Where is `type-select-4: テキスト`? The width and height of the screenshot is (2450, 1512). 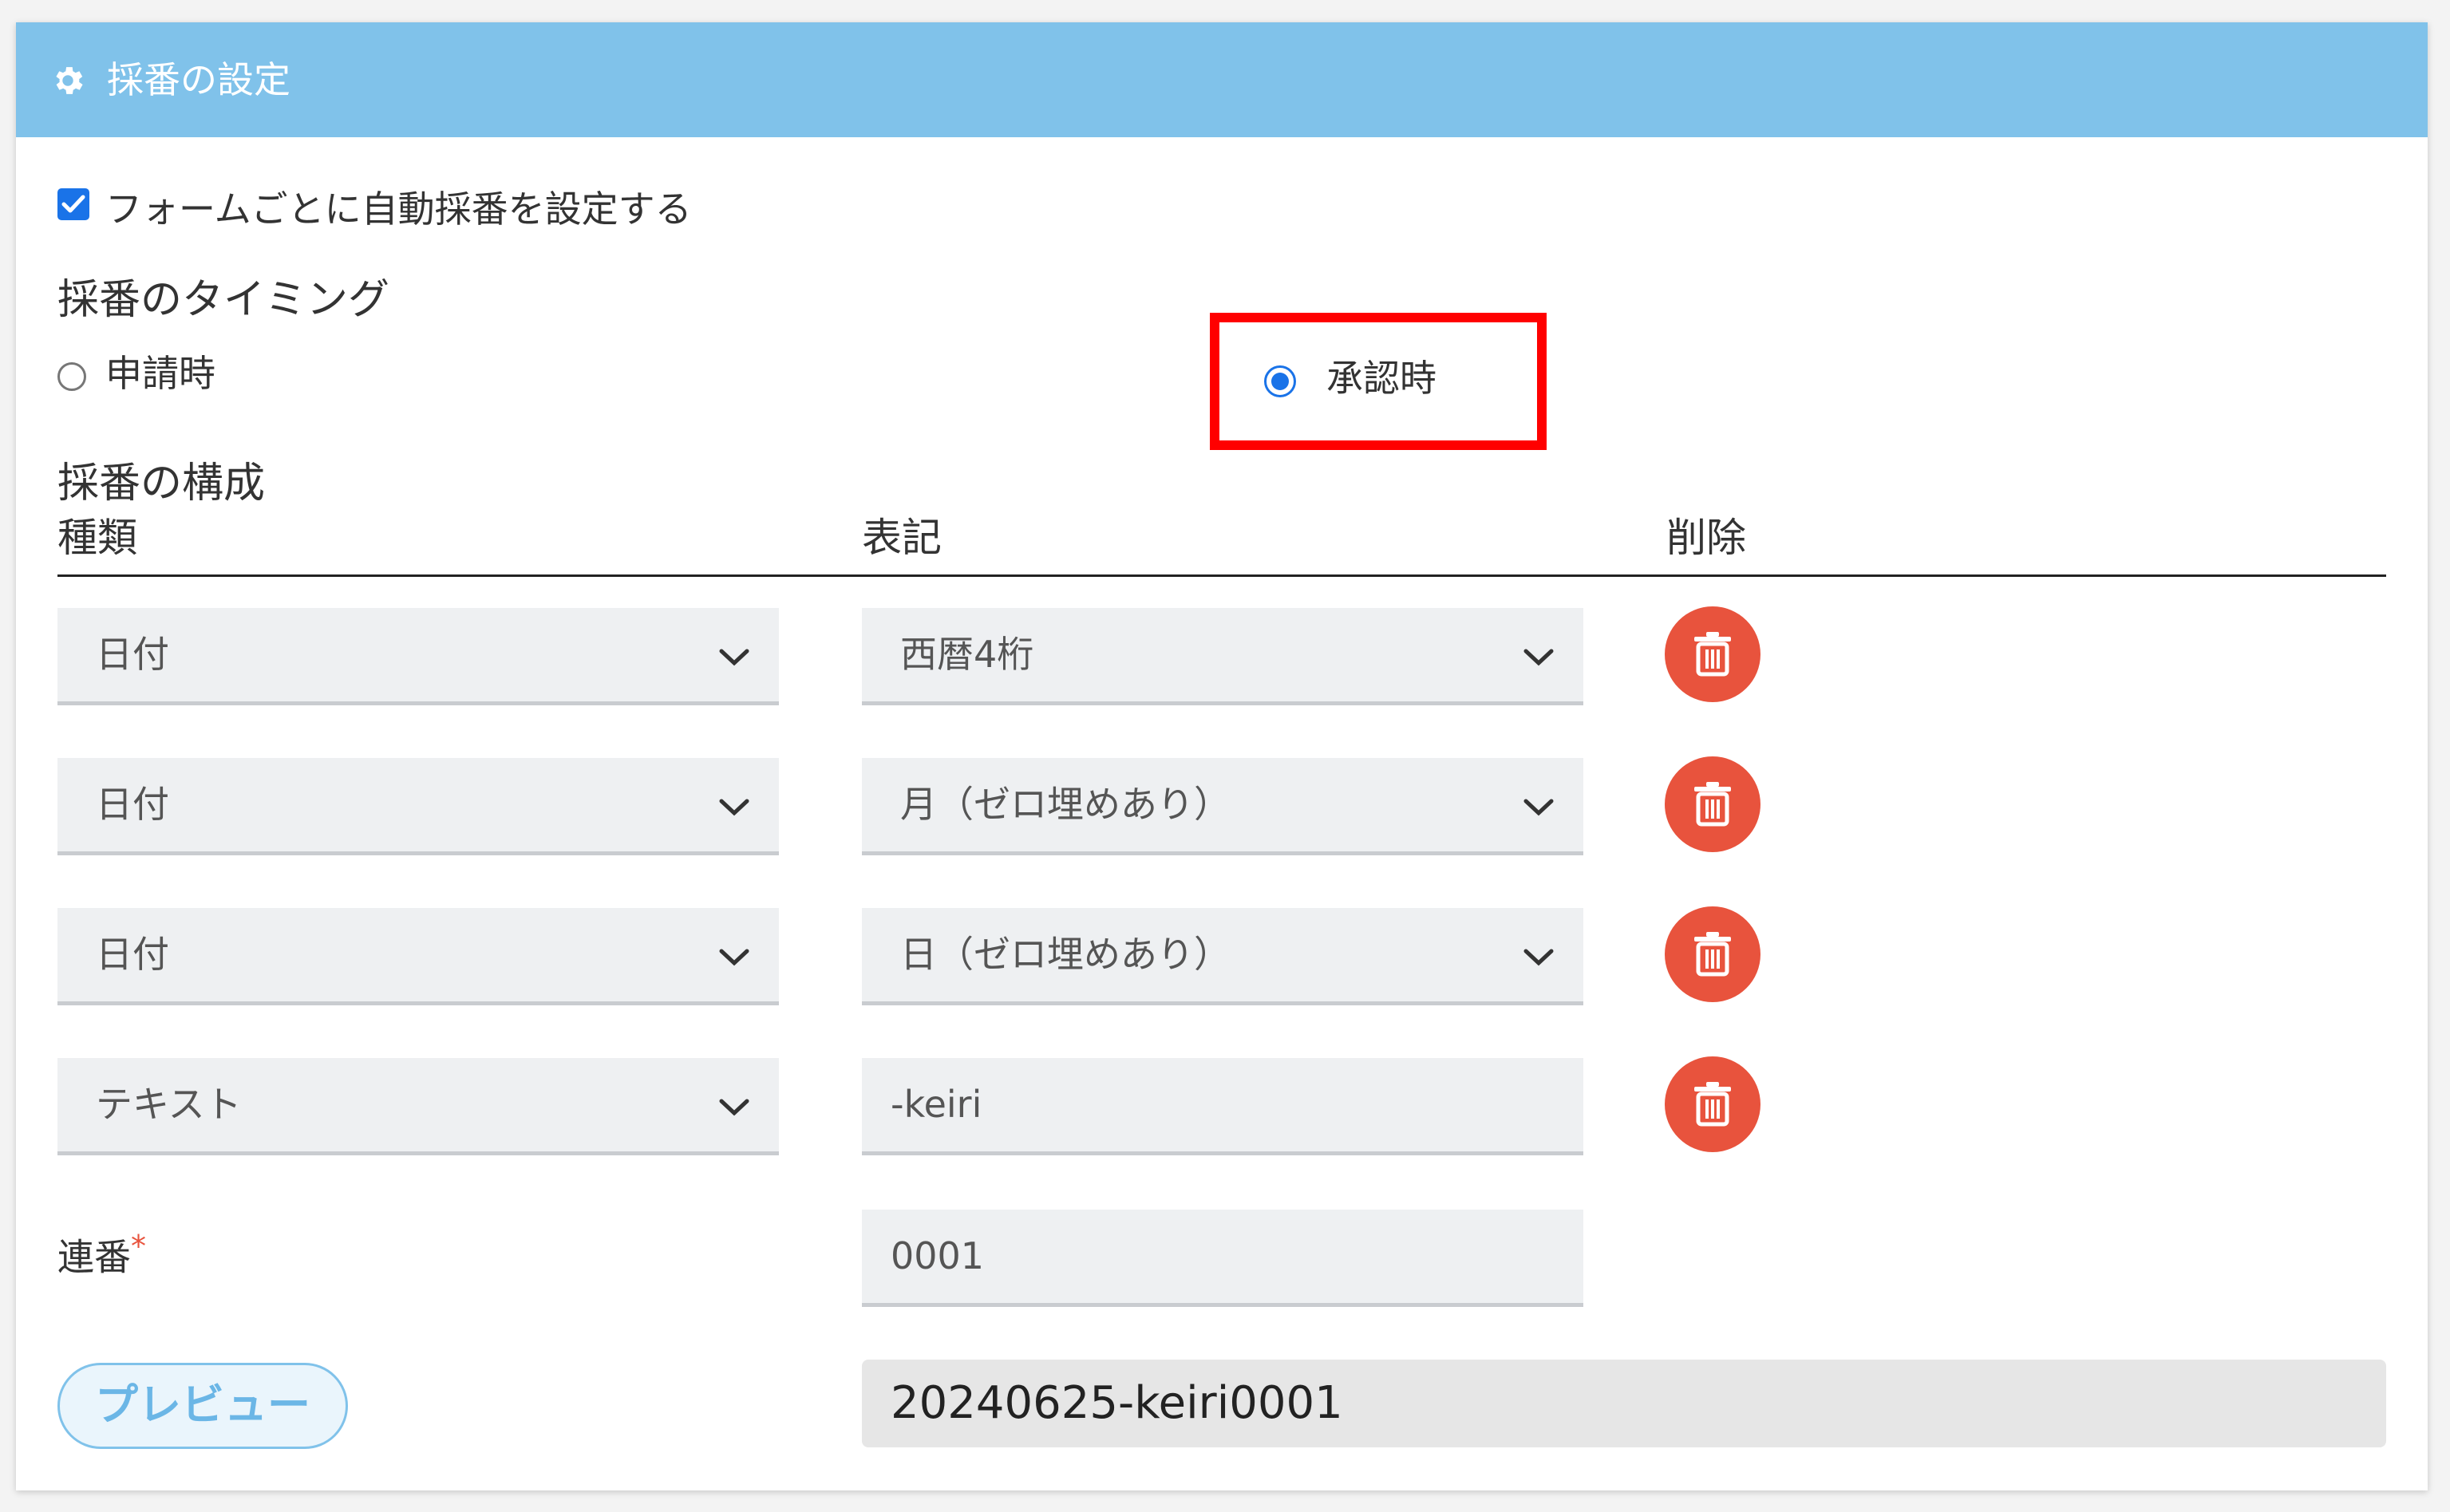 type-select-4: テキスト is located at coordinates (418, 1106).